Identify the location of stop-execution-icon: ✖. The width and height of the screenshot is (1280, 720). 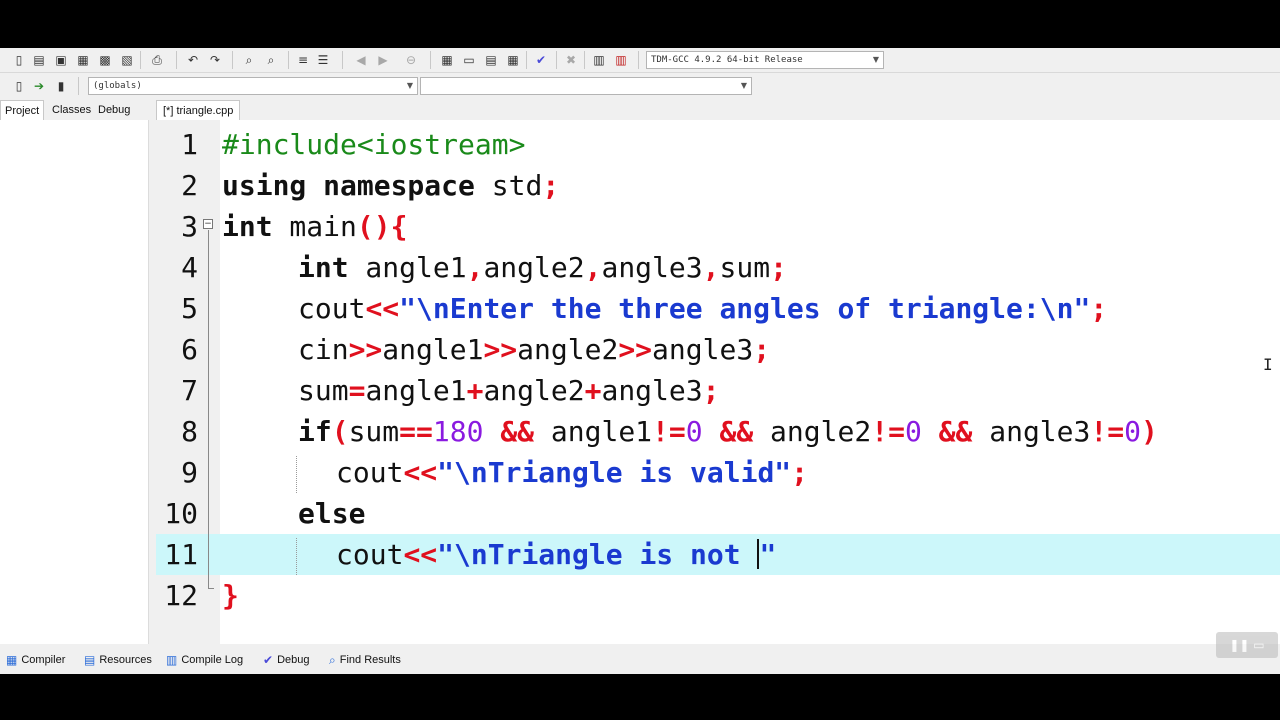
(571, 60).